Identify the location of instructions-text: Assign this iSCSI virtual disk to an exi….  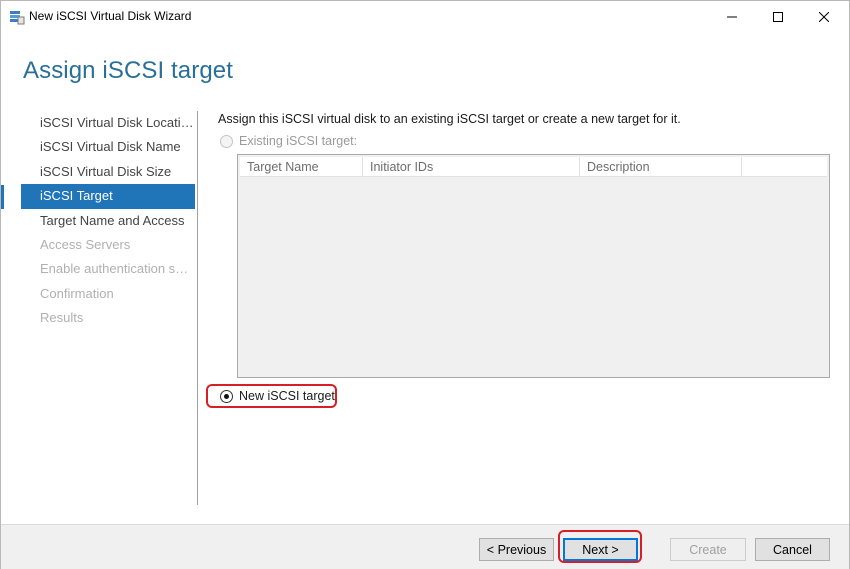
(449, 119).